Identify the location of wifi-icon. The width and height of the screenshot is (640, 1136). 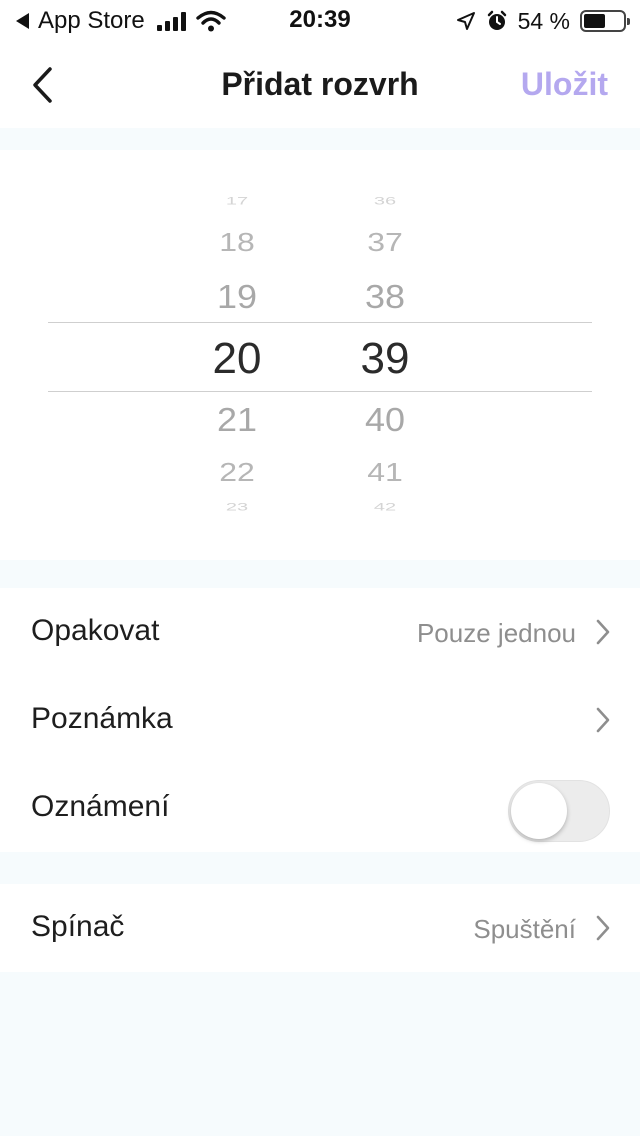
(211, 21).